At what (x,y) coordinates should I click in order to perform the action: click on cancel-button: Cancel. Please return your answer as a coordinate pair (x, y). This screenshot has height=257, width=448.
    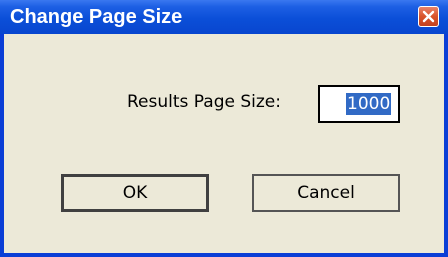
    Looking at the image, I should click on (326, 193).